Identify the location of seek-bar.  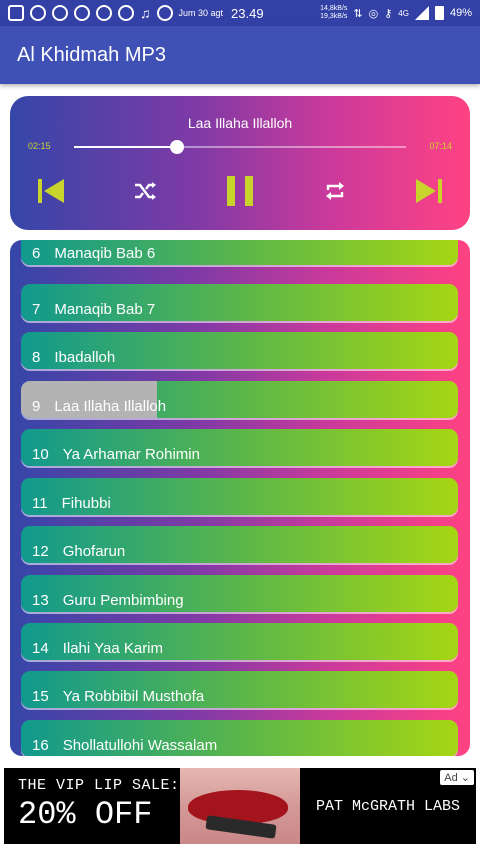
(240, 147).